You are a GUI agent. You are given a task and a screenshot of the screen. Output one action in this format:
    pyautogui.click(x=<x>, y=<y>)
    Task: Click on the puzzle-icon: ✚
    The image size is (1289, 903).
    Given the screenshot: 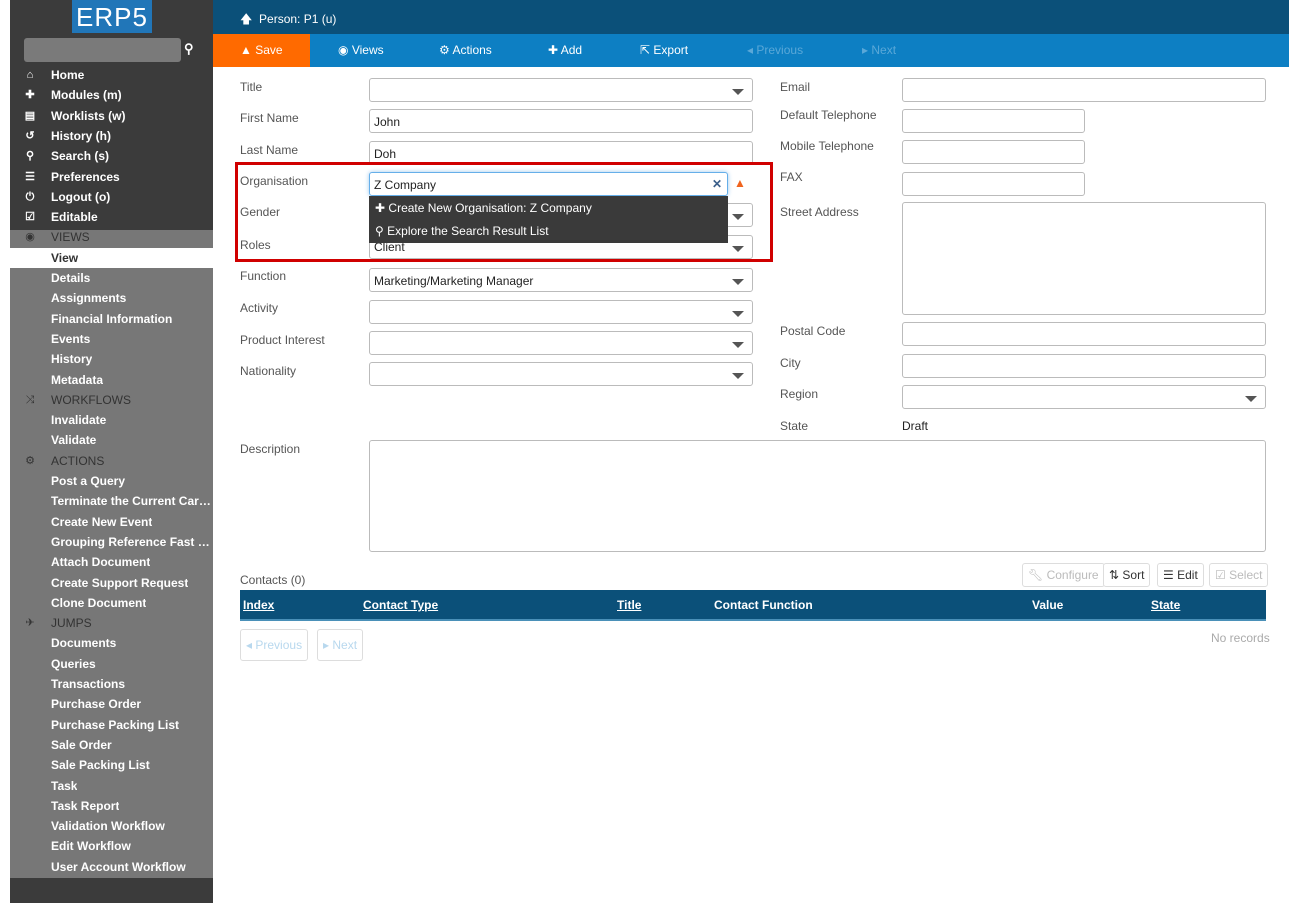 What is the action you would take?
    pyautogui.click(x=30, y=95)
    